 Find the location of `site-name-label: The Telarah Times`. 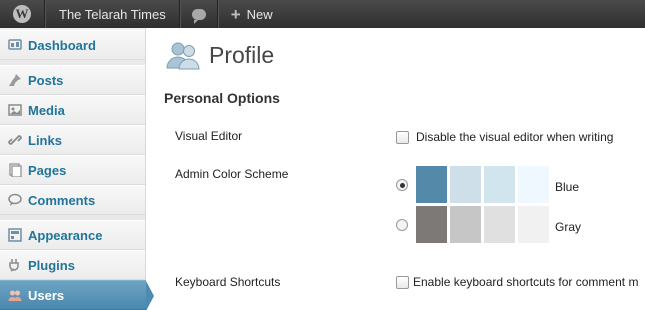

site-name-label: The Telarah Times is located at coordinates (112, 14).